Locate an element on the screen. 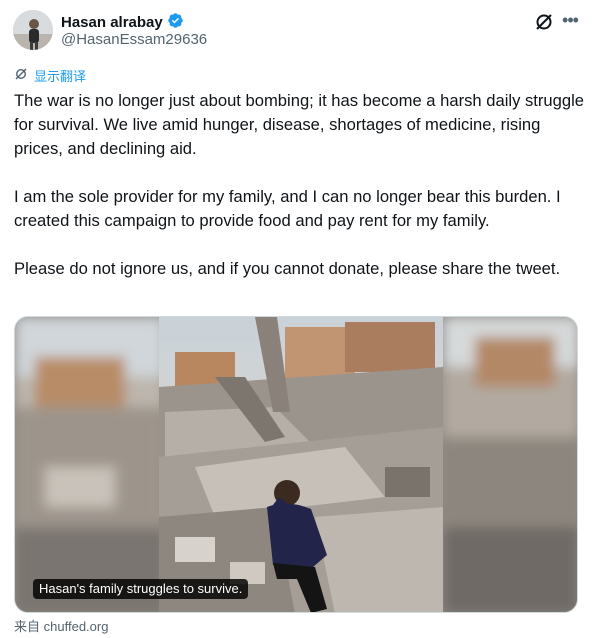  display-name: Hasan alrabay is located at coordinates (112, 23).